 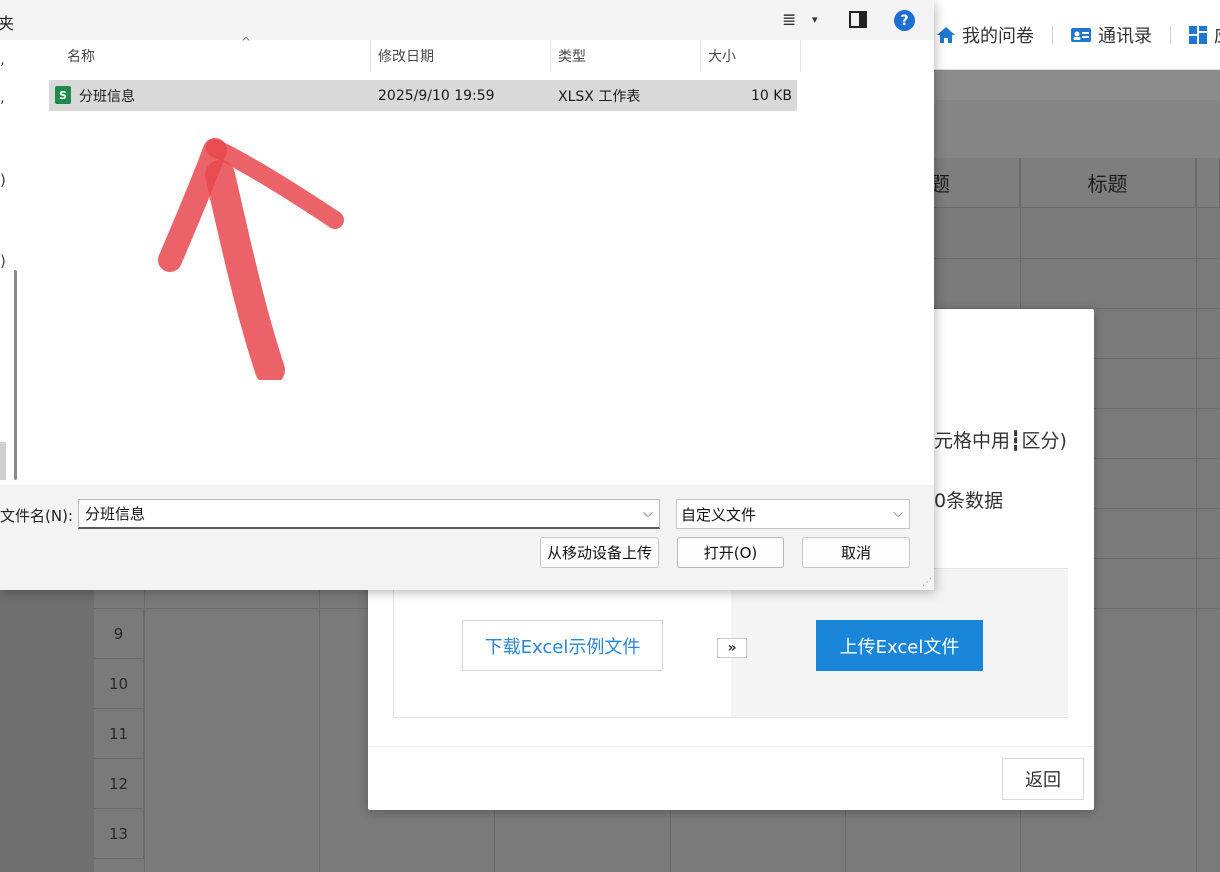 What do you see at coordinates (904, 20) in the screenshot?
I see `help-icon: ?` at bounding box center [904, 20].